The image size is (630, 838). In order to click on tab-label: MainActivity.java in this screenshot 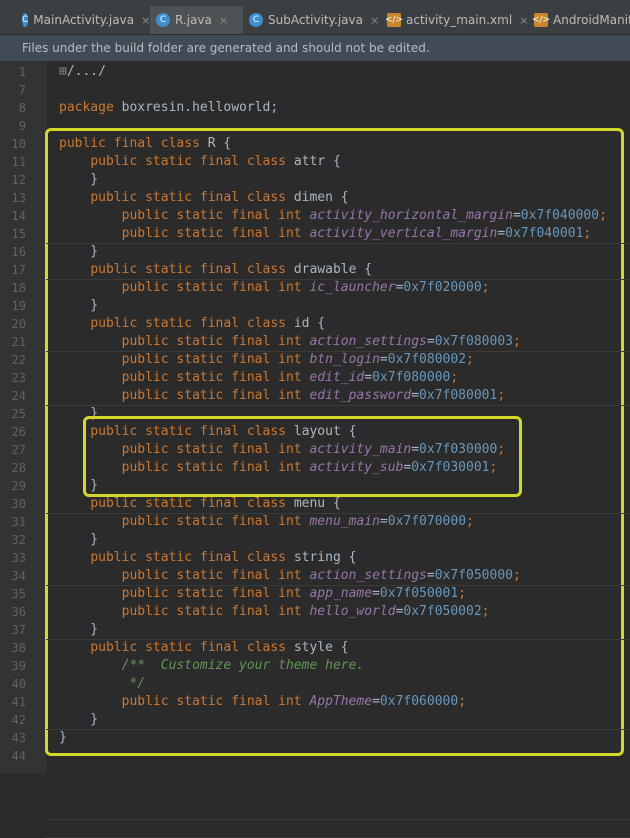, I will do `click(84, 20)`.